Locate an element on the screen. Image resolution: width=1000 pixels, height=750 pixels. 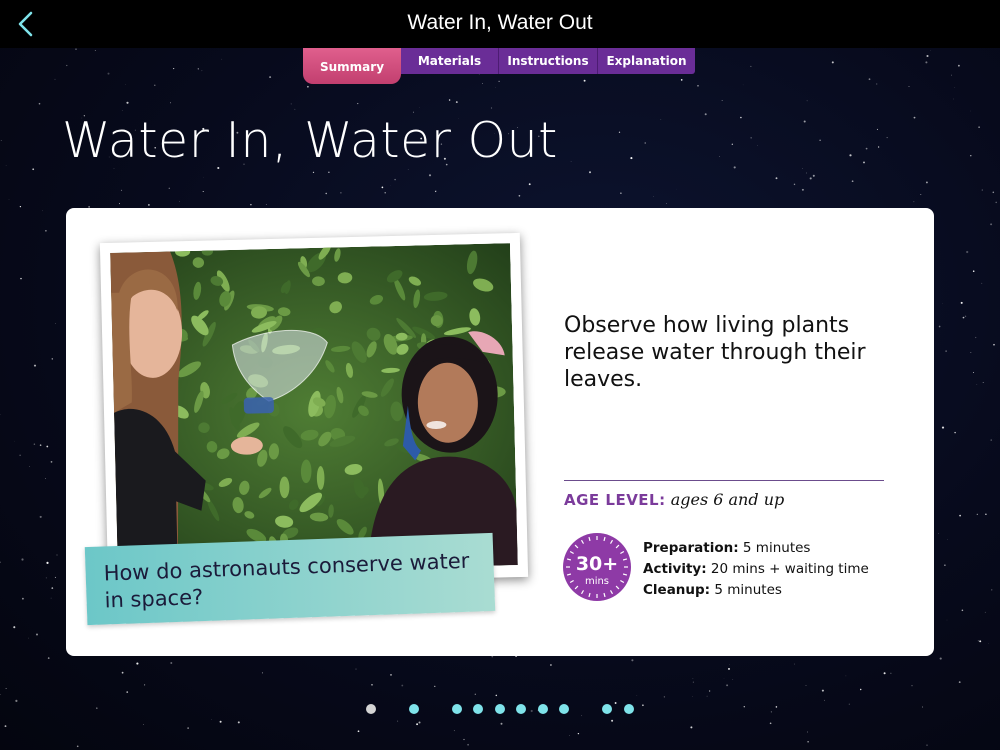
topbar-title: Water In, Water Out is located at coordinates (500, 22).